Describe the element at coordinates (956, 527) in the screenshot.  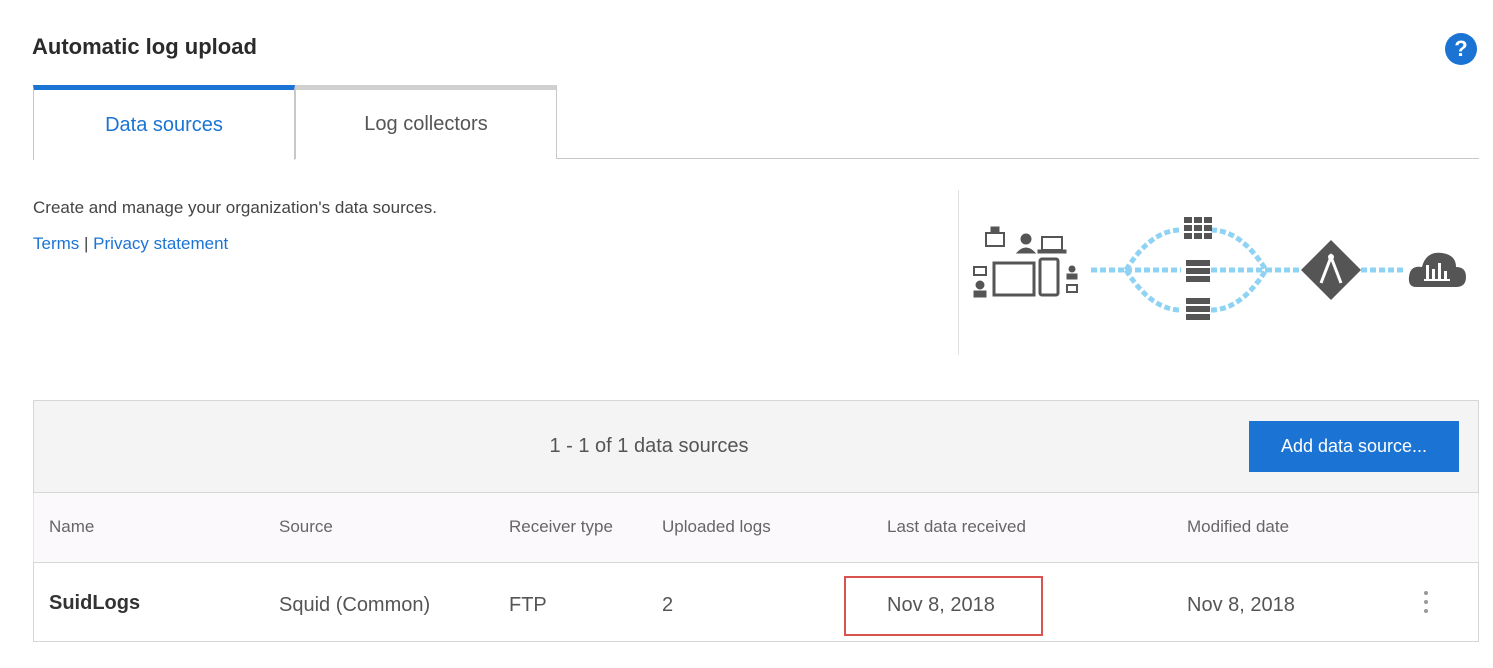
I see `column-header-last-data-received: Last data received` at that location.